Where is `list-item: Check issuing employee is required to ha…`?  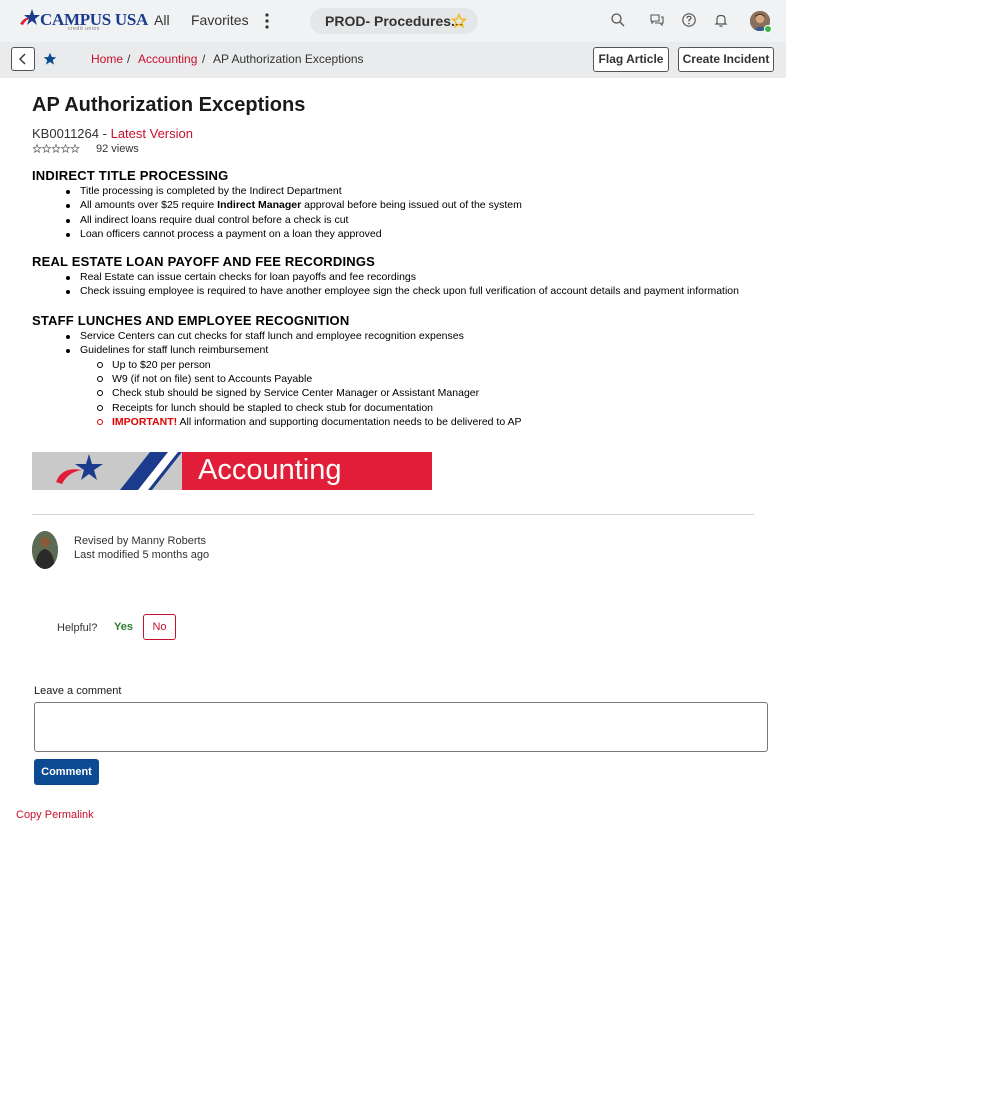 list-item: Check issuing employee is required to ha… is located at coordinates (402, 291).